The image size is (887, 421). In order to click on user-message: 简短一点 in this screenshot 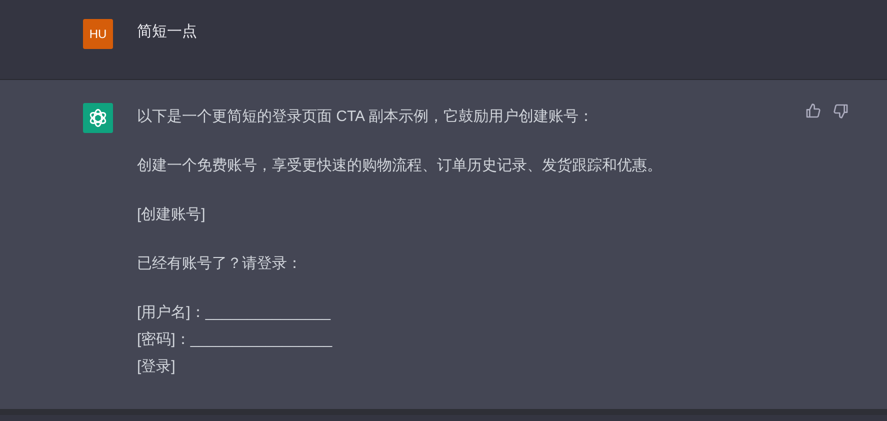, I will do `click(167, 32)`.